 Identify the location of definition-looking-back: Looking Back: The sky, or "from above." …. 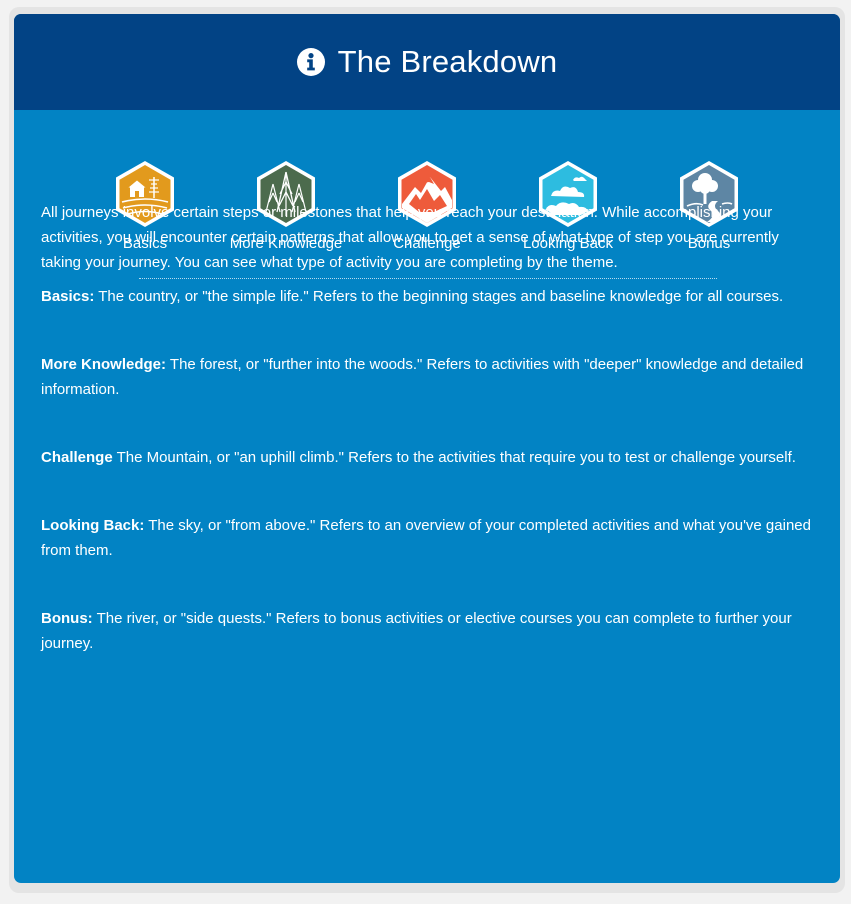
(428, 538).